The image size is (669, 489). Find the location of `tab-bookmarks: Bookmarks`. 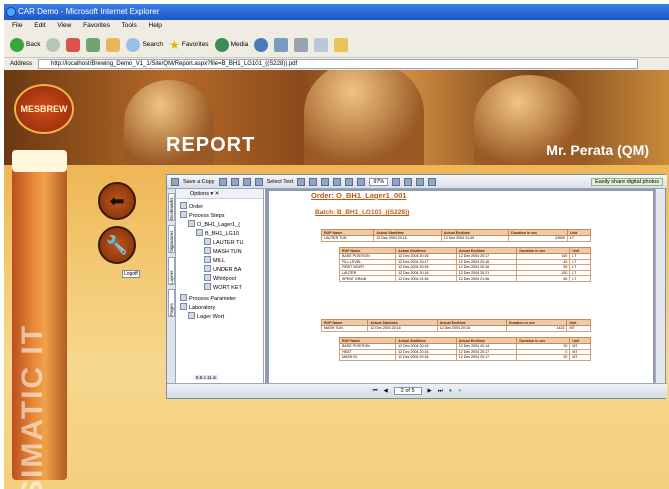

tab-bookmarks: Bookmarks is located at coordinates (171, 207).